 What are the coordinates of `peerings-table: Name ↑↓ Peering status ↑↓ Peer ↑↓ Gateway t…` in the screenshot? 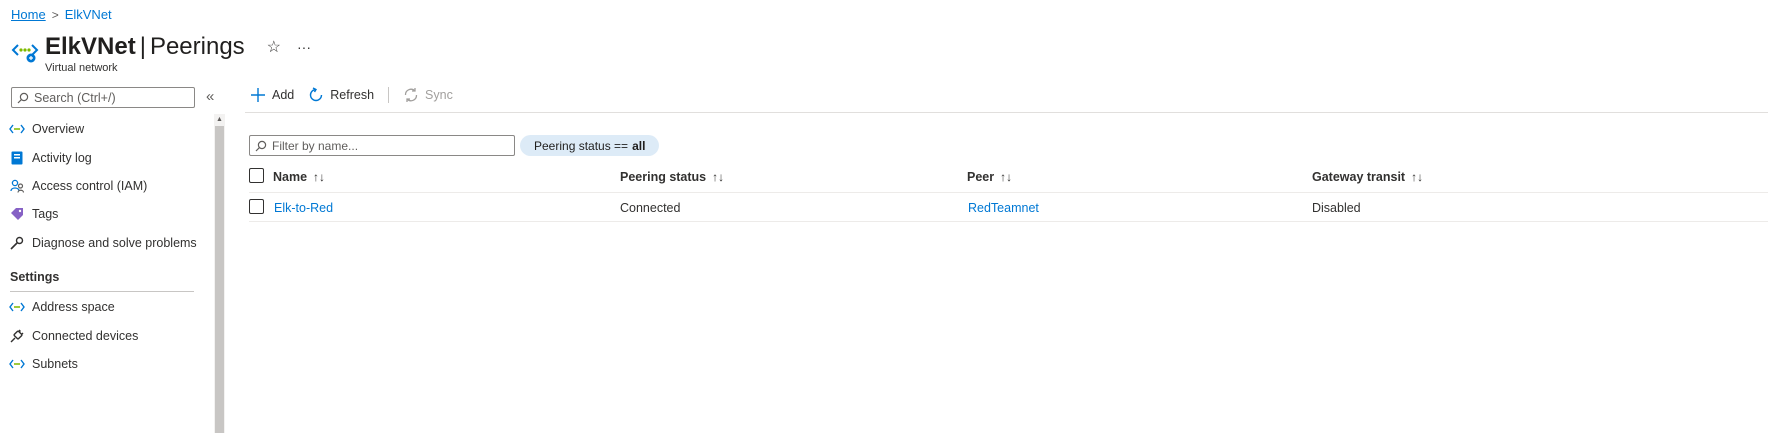 It's located at (1008, 193).